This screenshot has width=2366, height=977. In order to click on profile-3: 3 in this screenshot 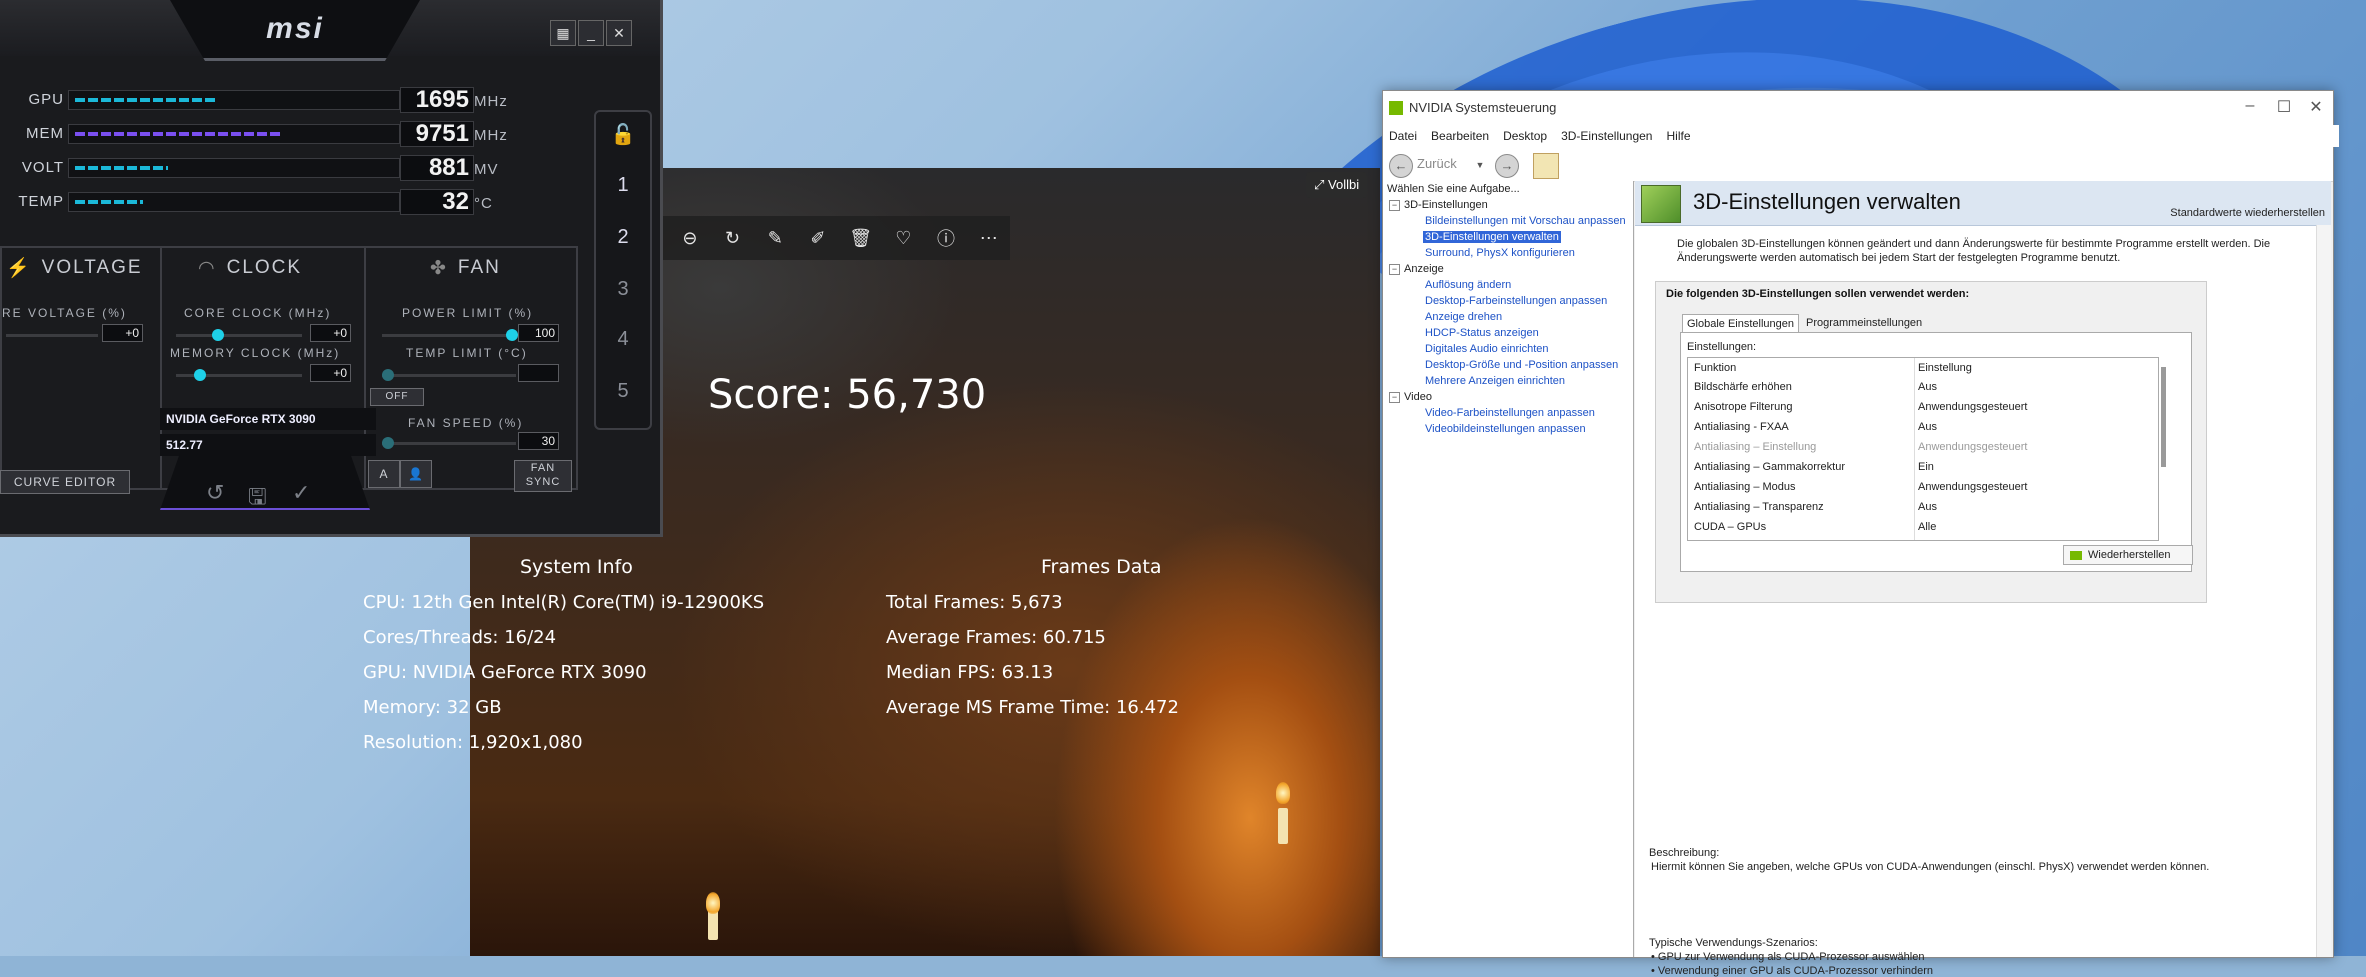, I will do `click(623, 289)`.